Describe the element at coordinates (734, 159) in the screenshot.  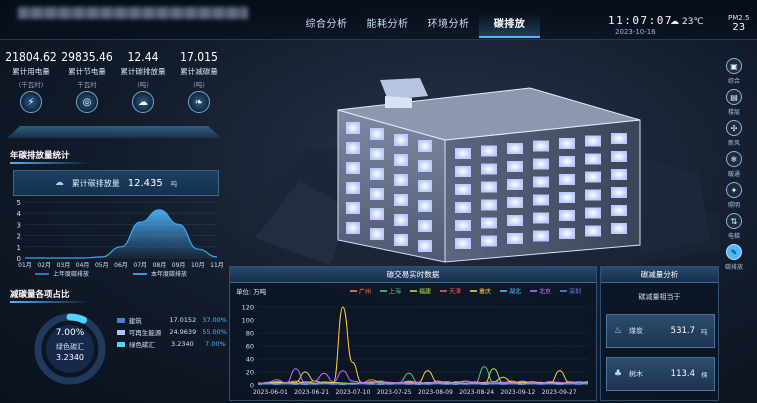
I see `hvac-icon: ❄` at that location.